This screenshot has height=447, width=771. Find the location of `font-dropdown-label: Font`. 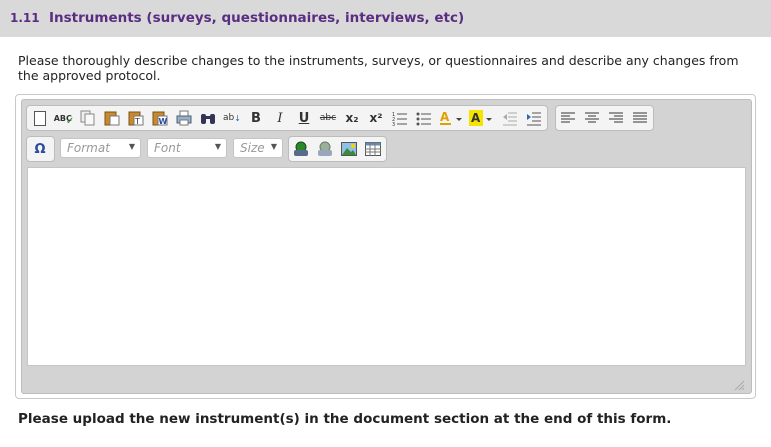

font-dropdown-label: Font is located at coordinates (167, 148).